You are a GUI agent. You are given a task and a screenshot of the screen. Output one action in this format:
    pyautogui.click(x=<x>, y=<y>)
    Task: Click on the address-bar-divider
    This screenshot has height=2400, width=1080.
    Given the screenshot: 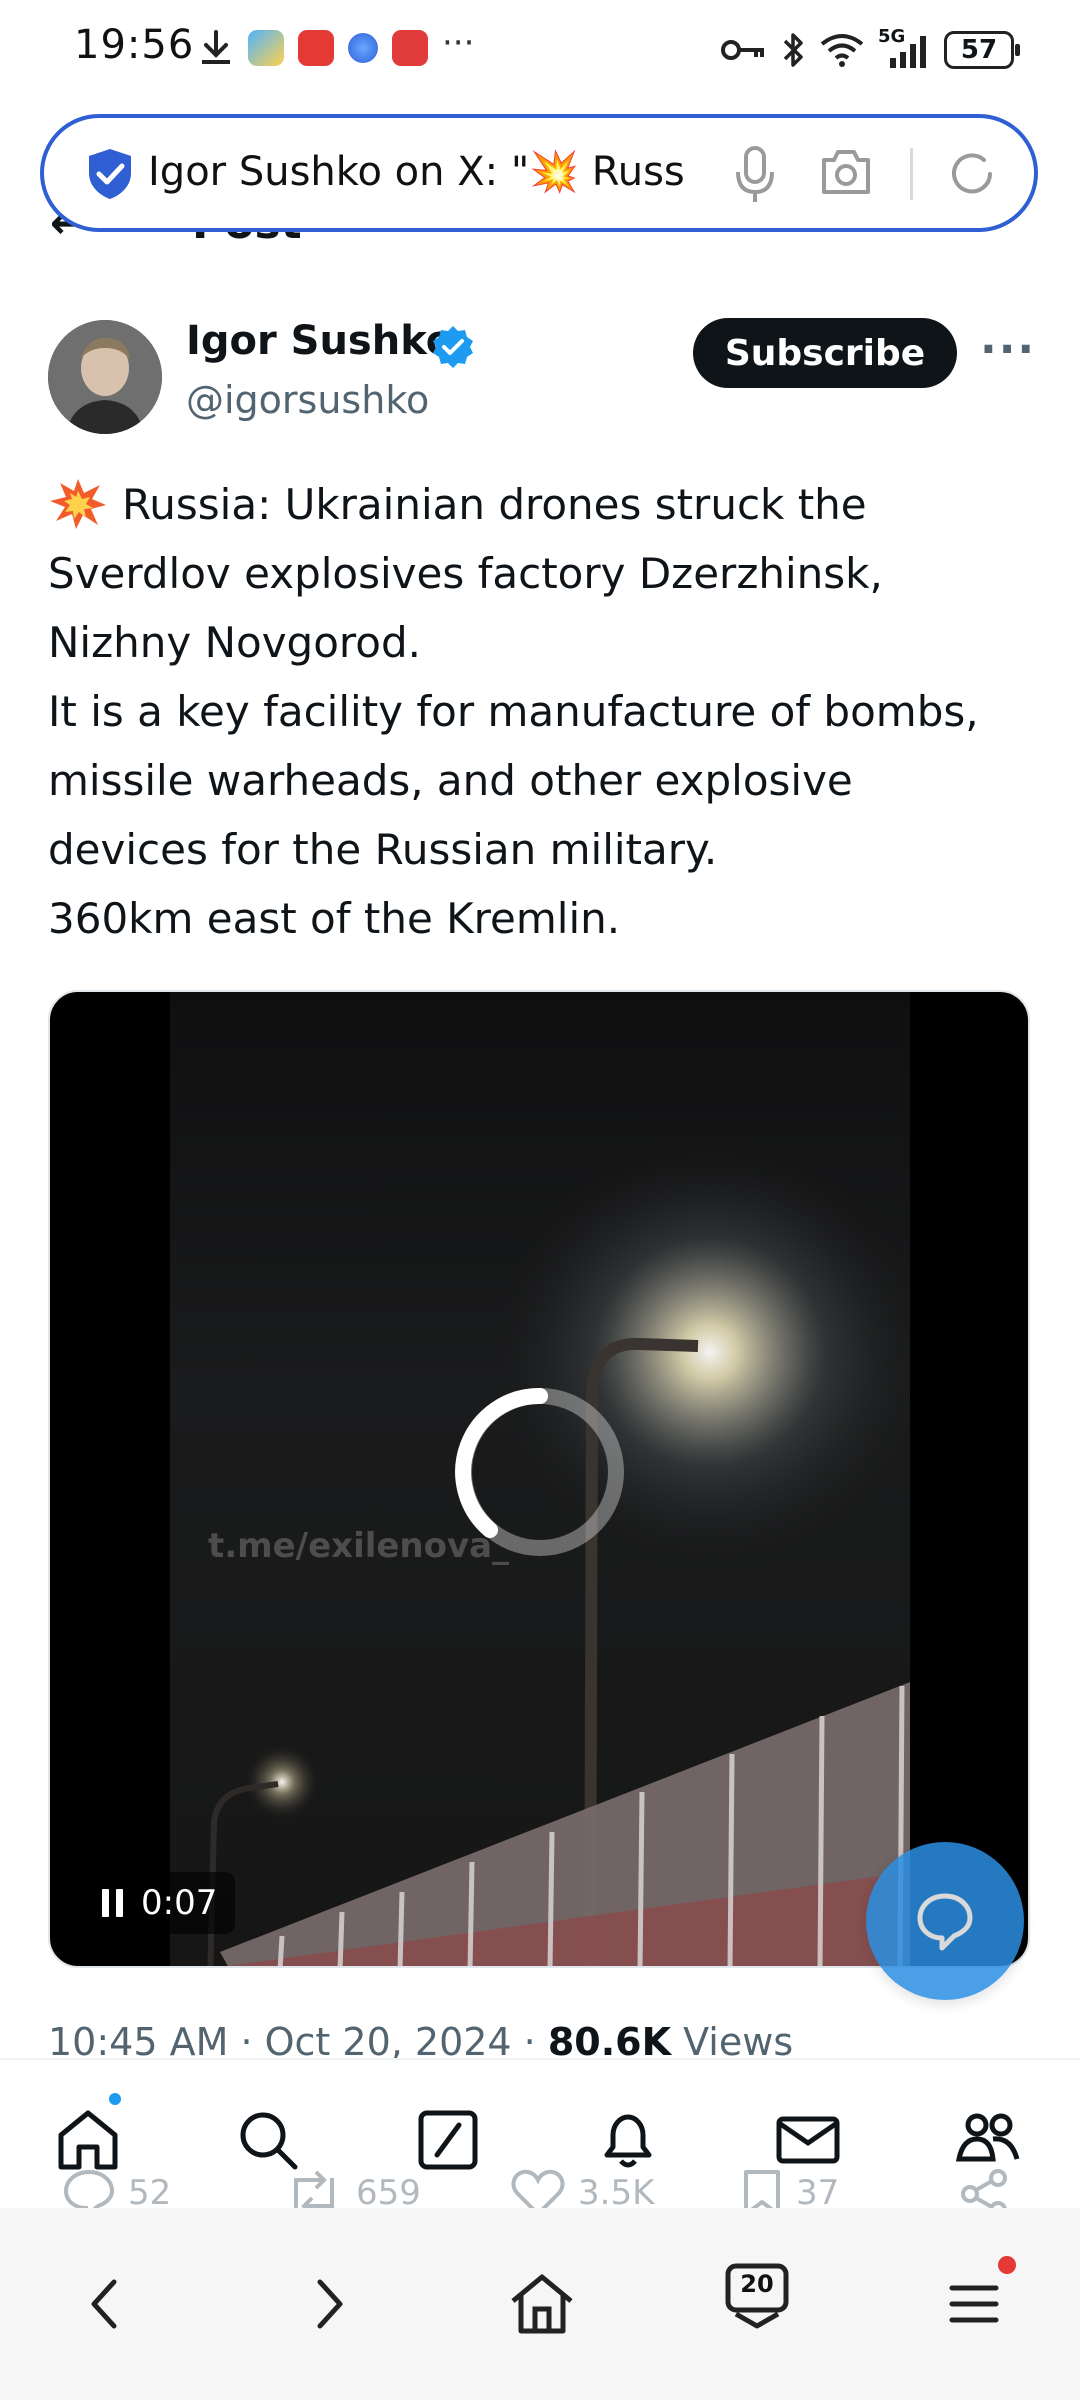 What is the action you would take?
    pyautogui.click(x=911, y=174)
    